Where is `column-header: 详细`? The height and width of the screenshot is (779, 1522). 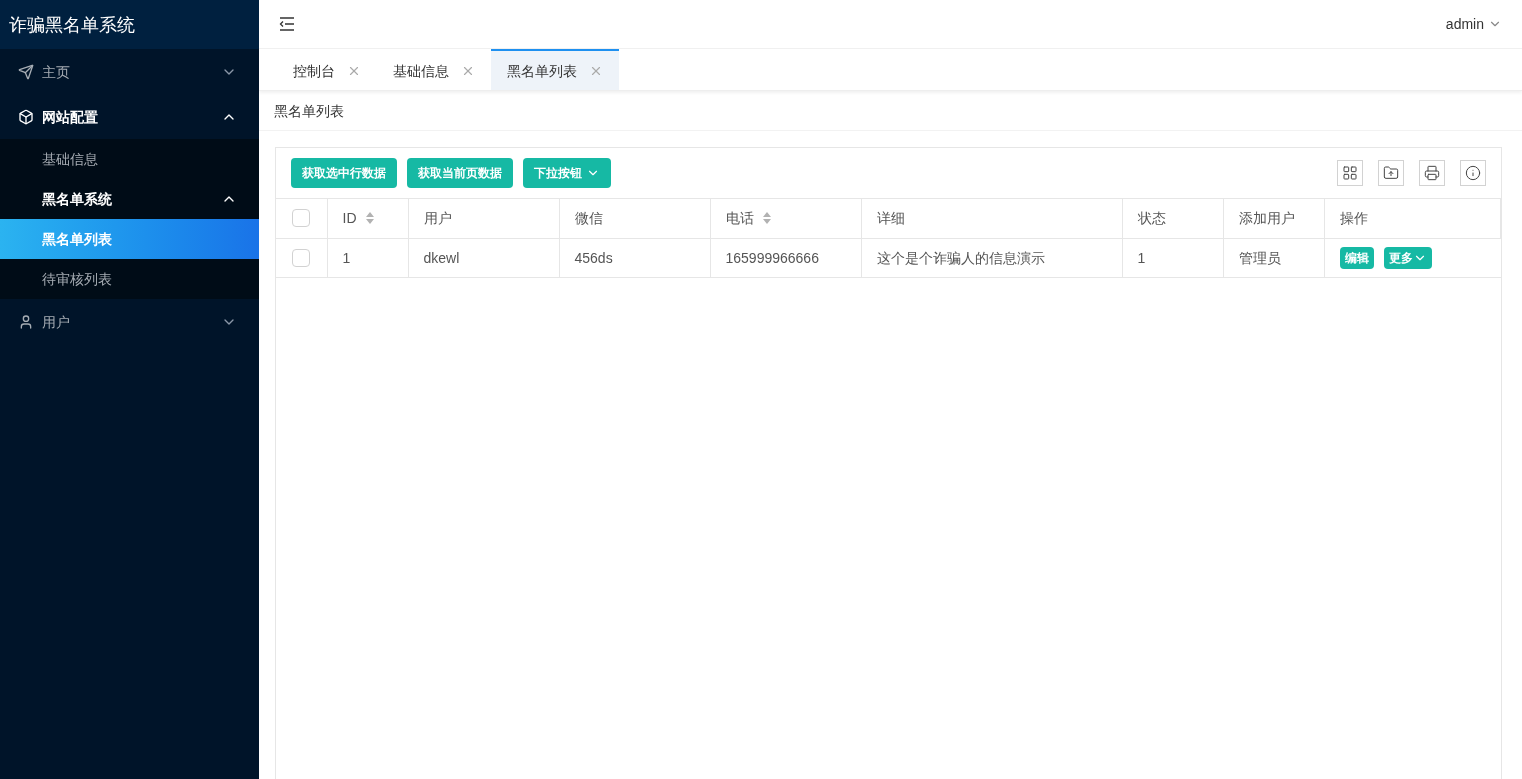 column-header: 详细 is located at coordinates (890, 219).